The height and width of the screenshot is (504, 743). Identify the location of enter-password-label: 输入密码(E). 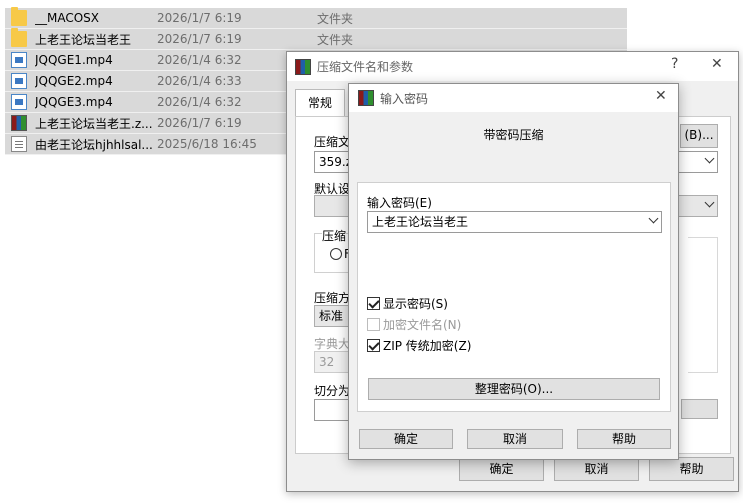
(399, 203).